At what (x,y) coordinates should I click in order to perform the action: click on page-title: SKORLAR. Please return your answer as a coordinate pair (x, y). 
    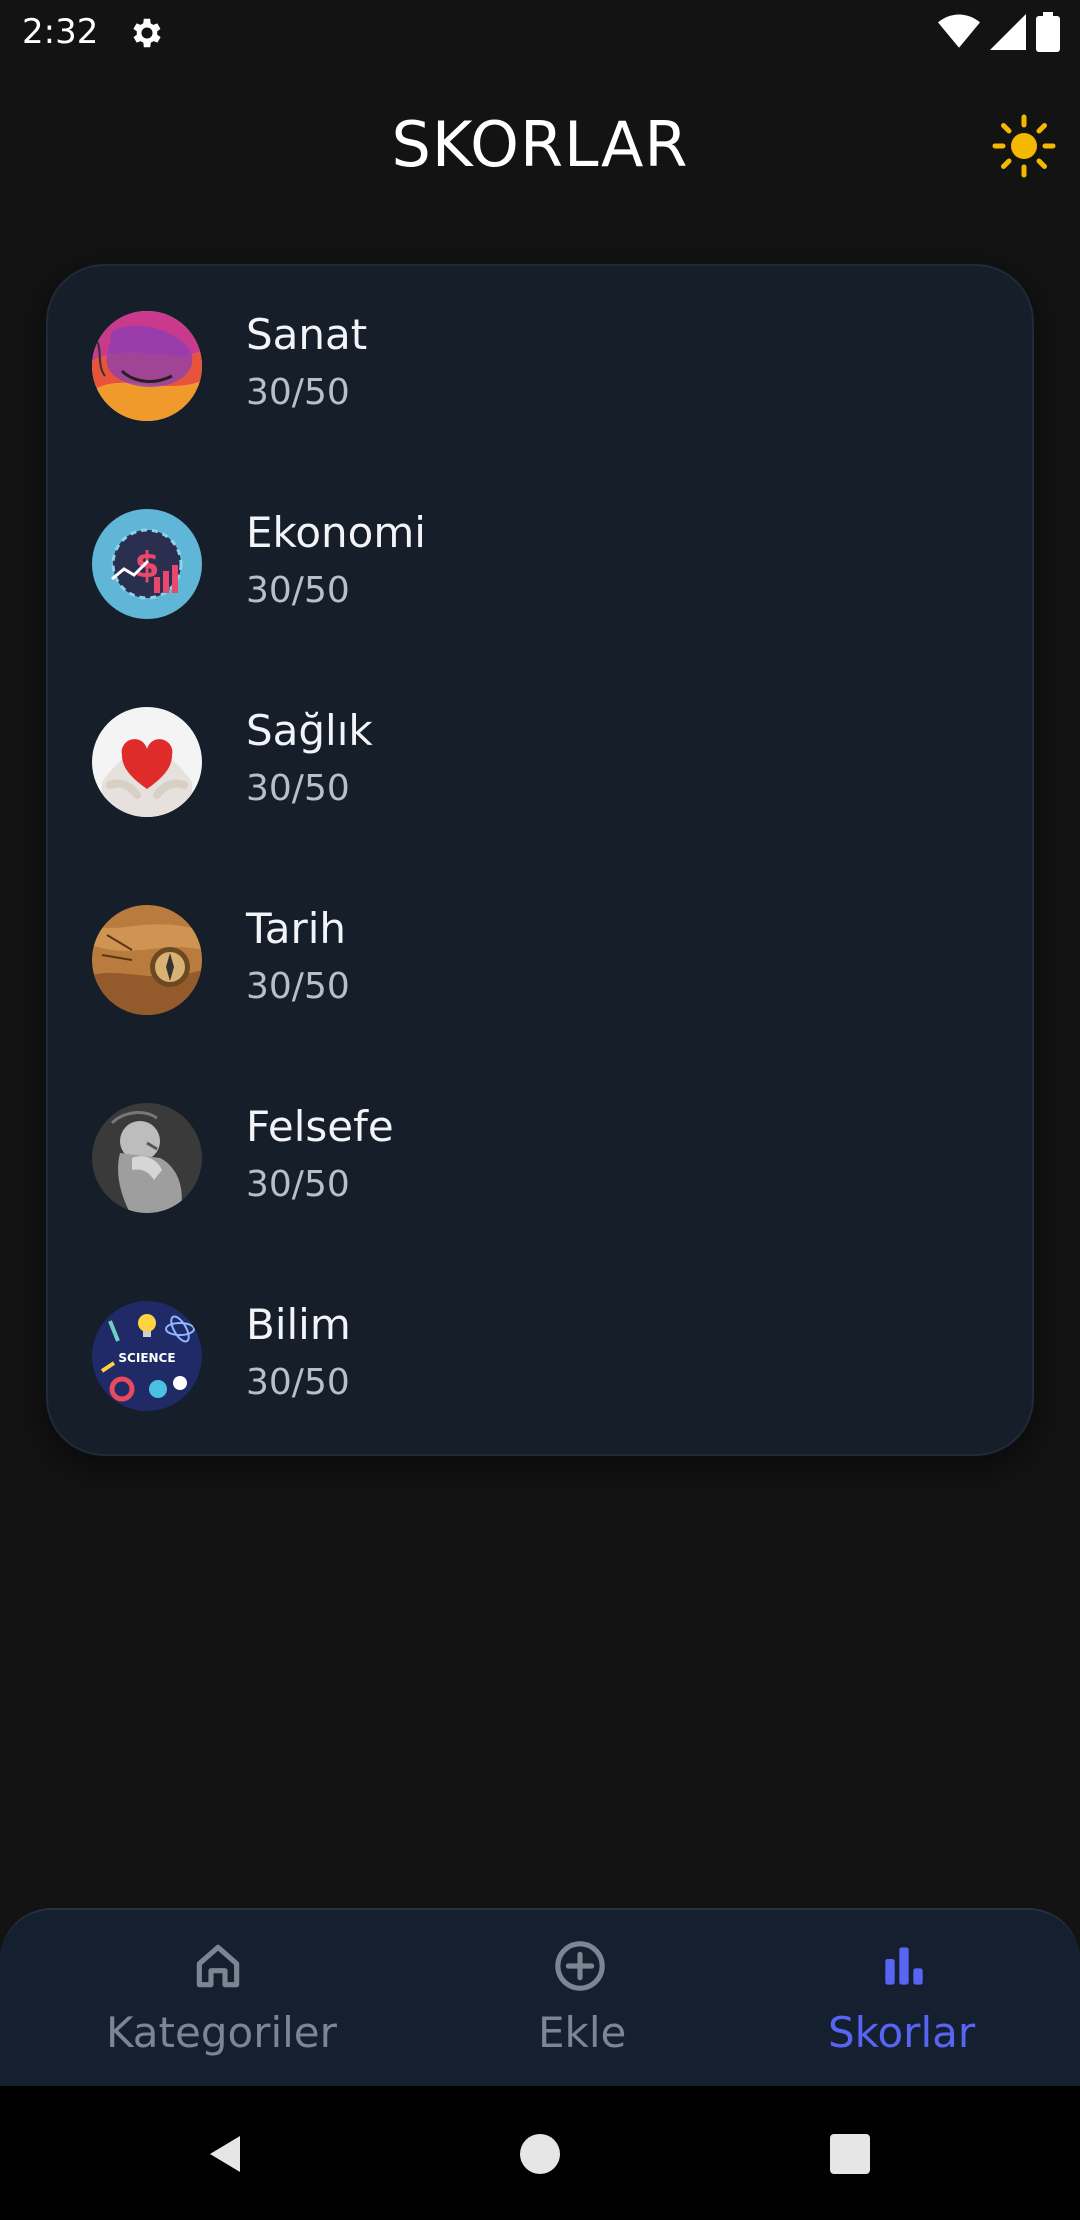
    Looking at the image, I should click on (540, 144).